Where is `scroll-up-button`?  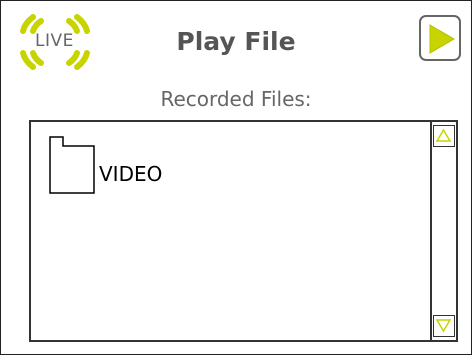
scroll-up-button is located at coordinates (444, 136).